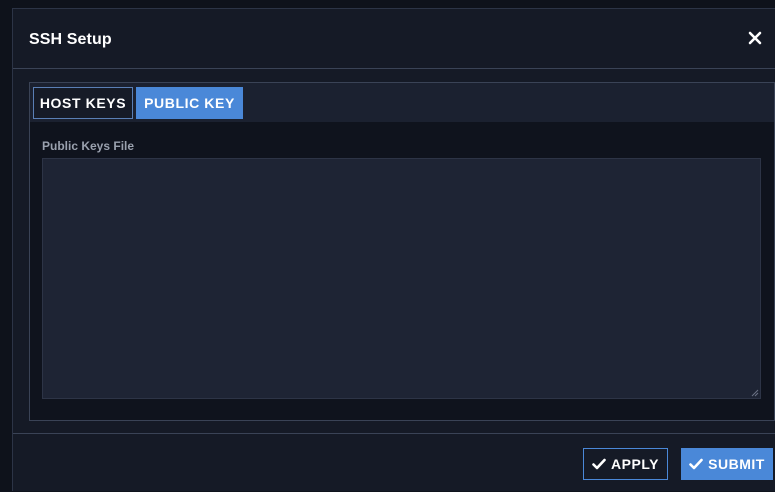  I want to click on apply-button-label: APPLY, so click(635, 464).